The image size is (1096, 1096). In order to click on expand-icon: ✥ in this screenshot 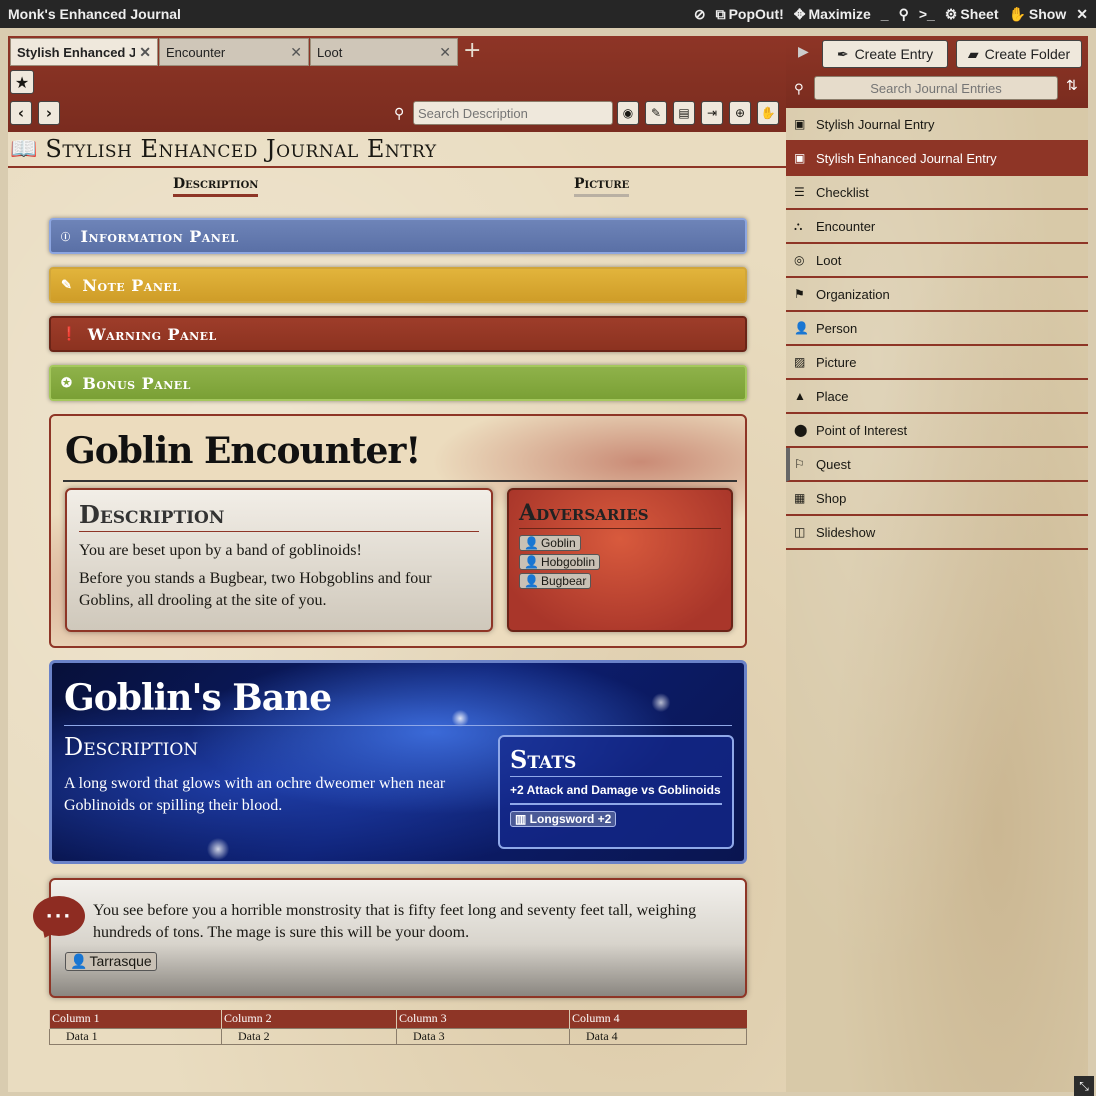, I will do `click(799, 13)`.